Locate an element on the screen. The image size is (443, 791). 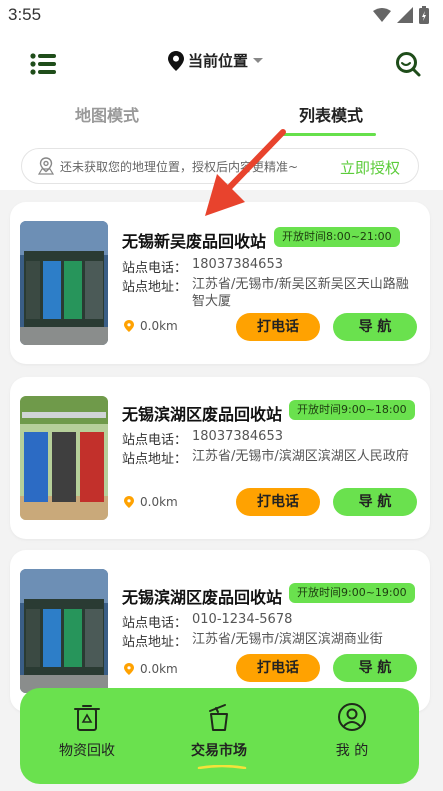
status-time: 3:55 is located at coordinates (25, 14).